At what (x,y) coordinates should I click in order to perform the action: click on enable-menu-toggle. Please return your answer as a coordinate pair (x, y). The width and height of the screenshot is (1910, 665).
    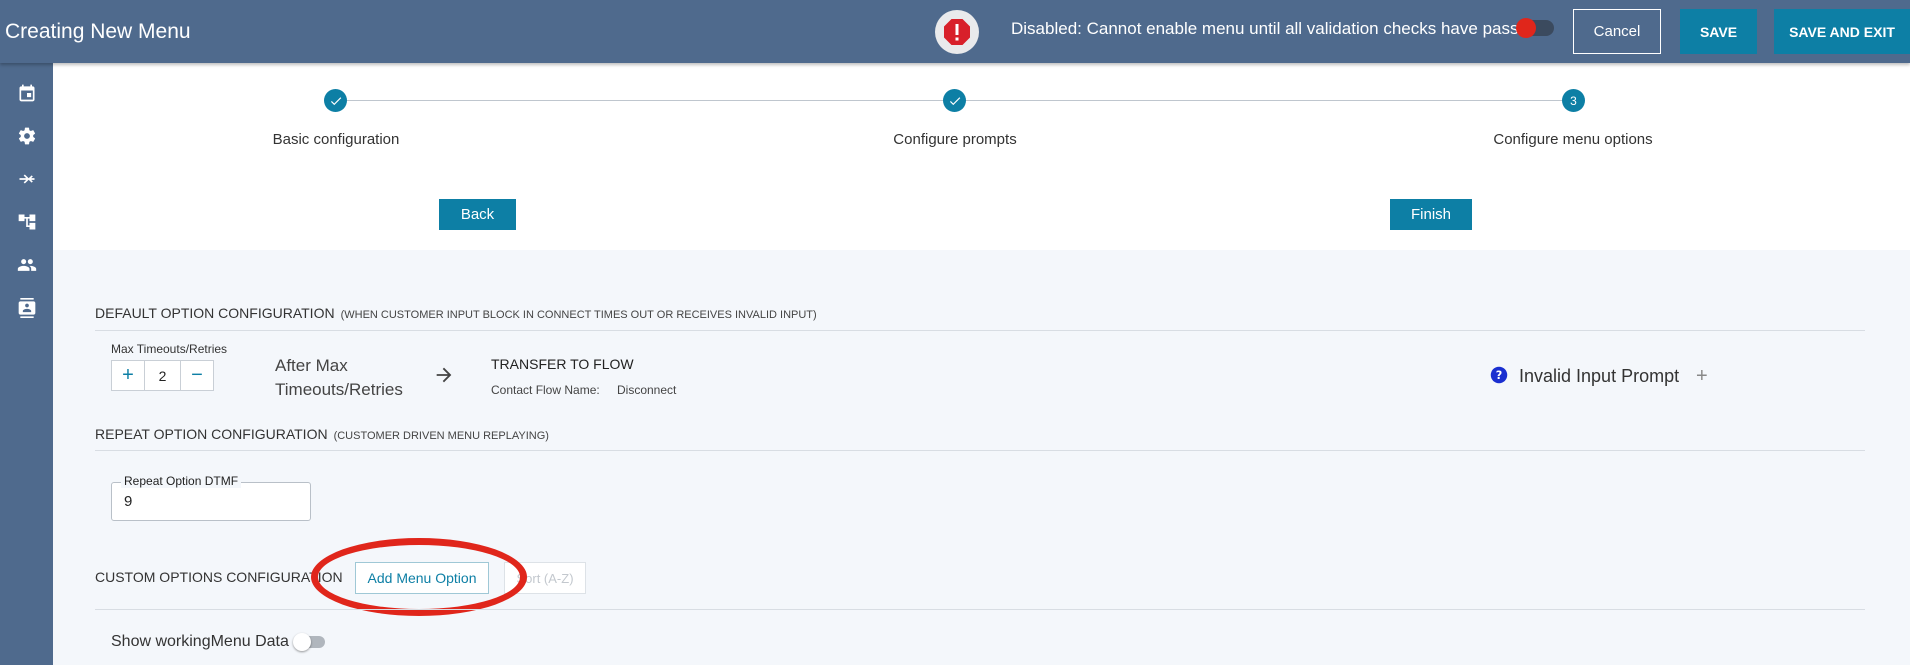
    Looking at the image, I should click on (1535, 28).